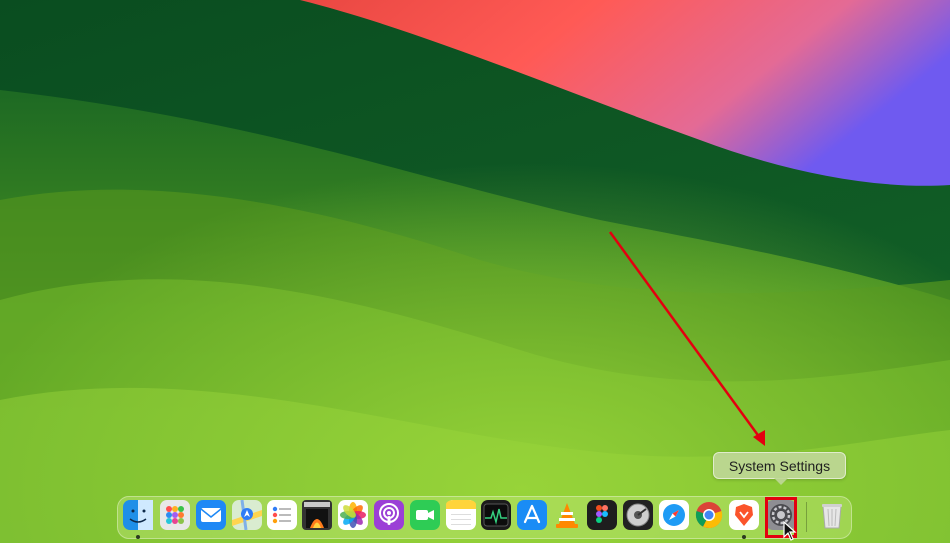  What do you see at coordinates (138, 515) in the screenshot?
I see `finder-icon` at bounding box center [138, 515].